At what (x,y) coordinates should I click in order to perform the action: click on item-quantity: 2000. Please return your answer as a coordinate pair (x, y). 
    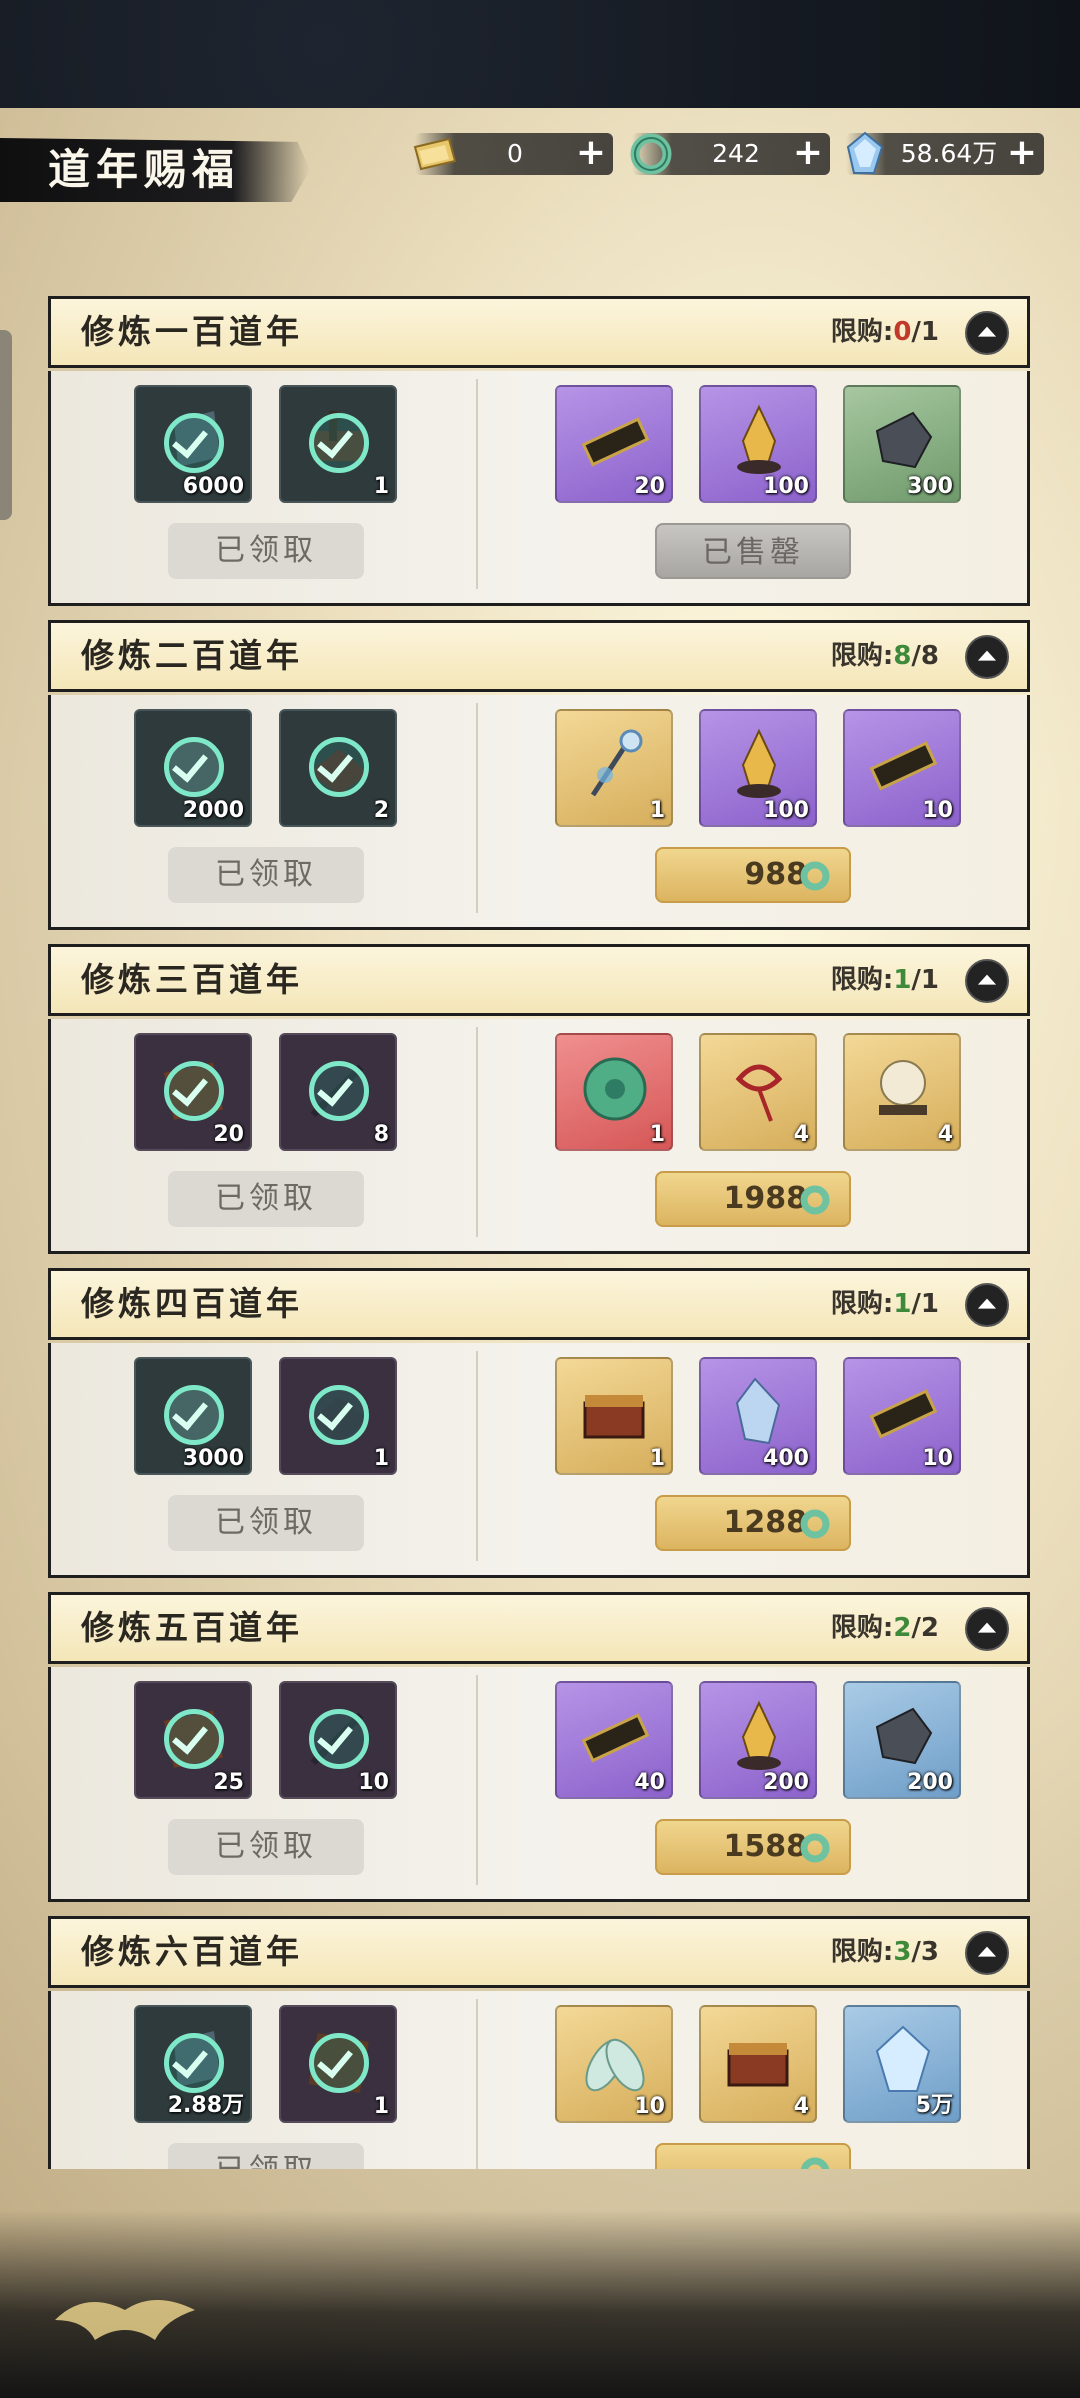
    Looking at the image, I should click on (213, 810).